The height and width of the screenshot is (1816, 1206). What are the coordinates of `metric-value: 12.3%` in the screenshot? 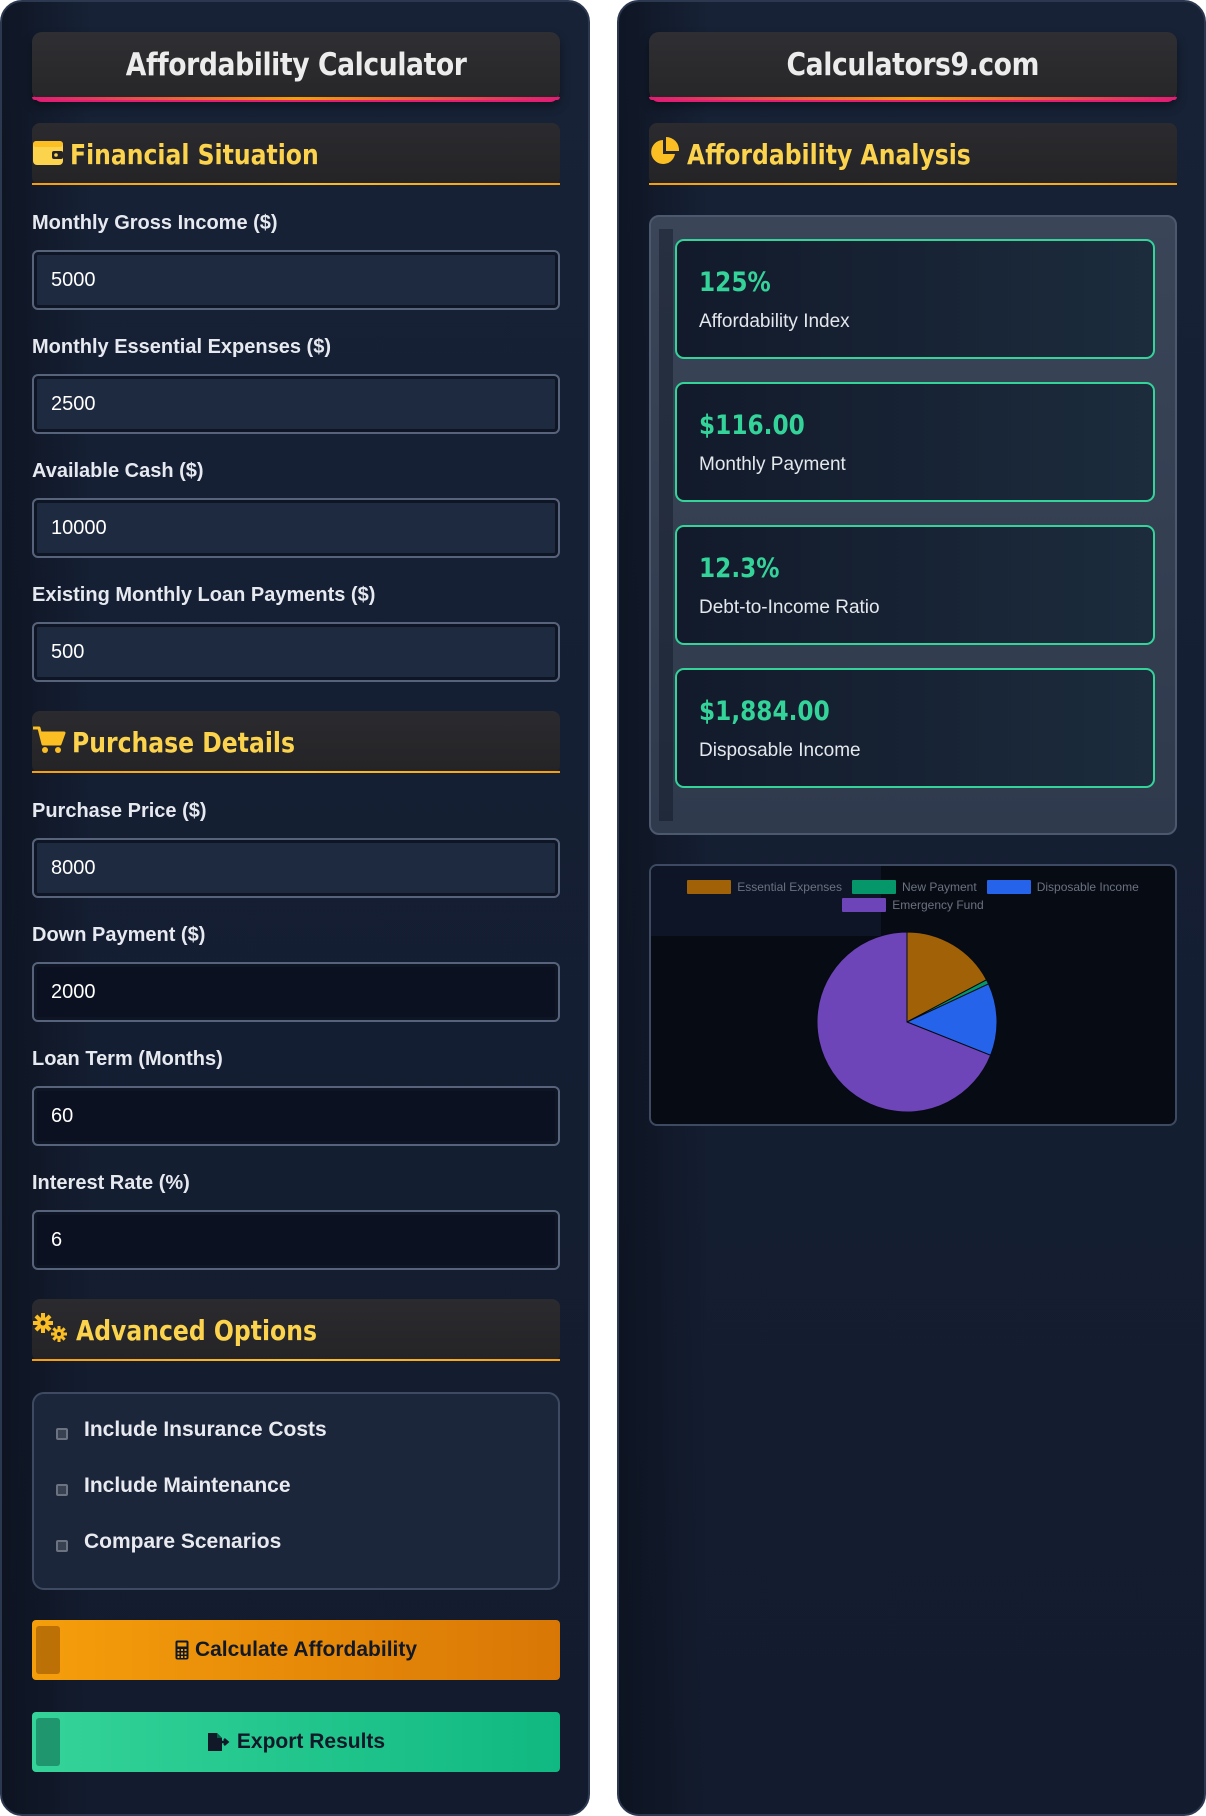 It's located at (739, 568).